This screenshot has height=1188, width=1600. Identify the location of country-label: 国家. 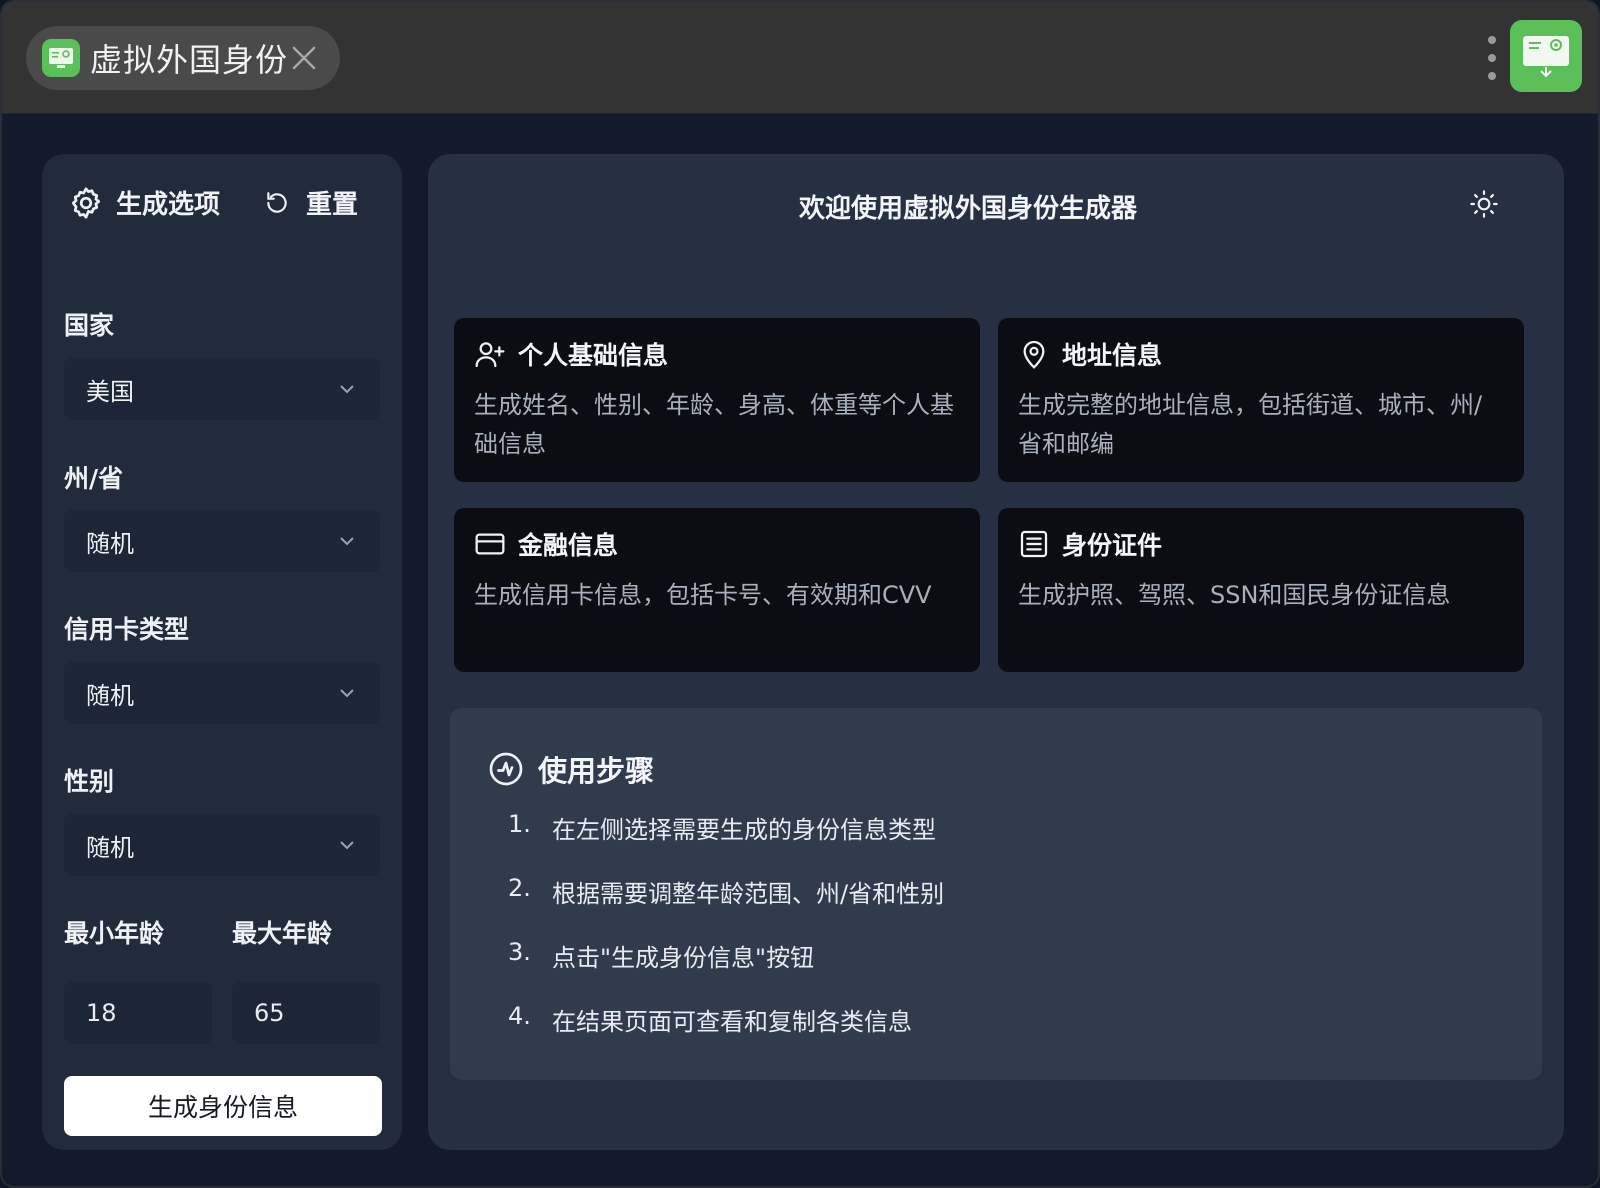
(89, 325).